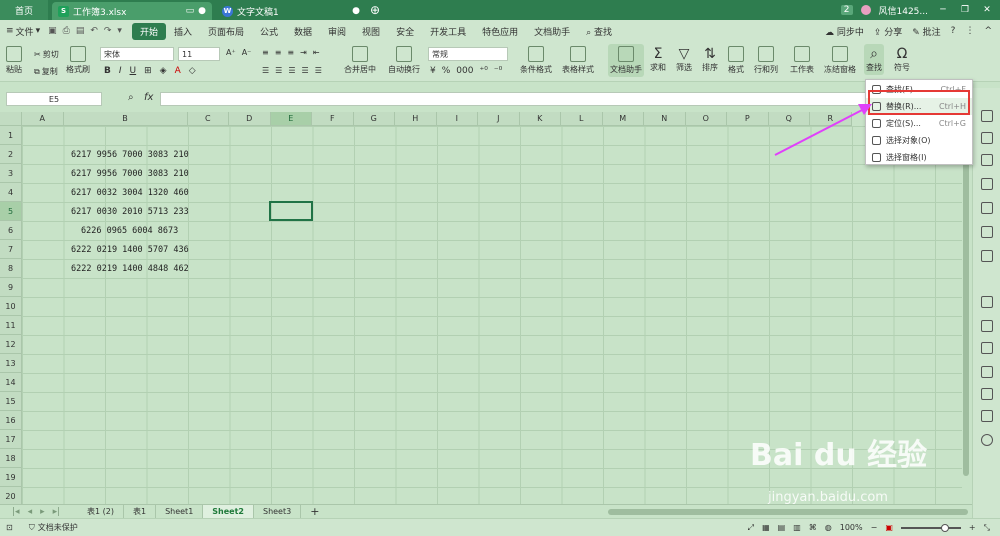 The image size is (1000, 536). I want to click on export-icon, so click(987, 326).